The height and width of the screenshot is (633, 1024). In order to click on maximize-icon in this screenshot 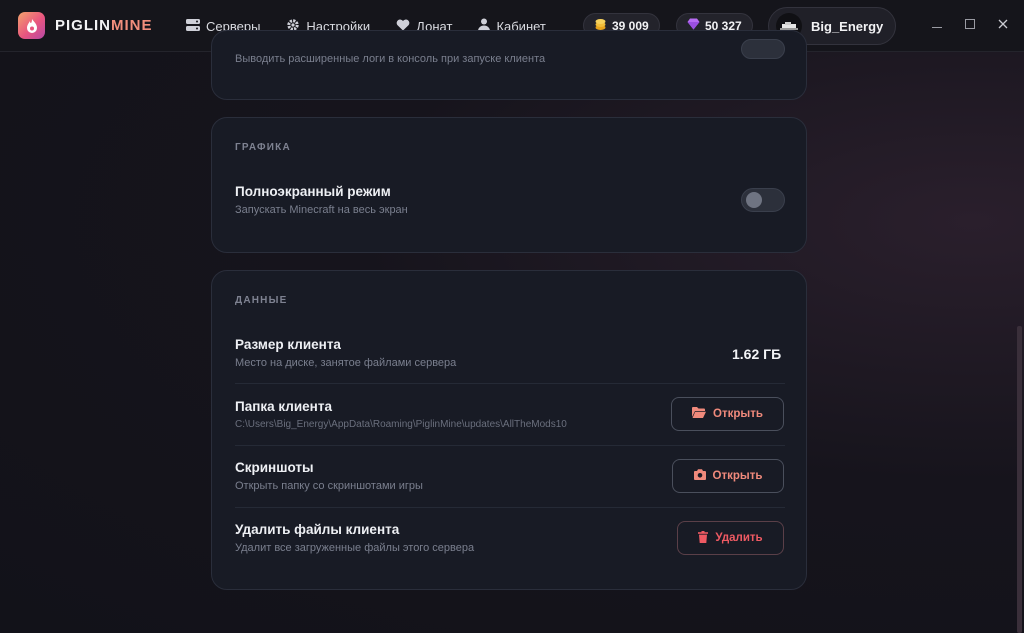, I will do `click(970, 25)`.